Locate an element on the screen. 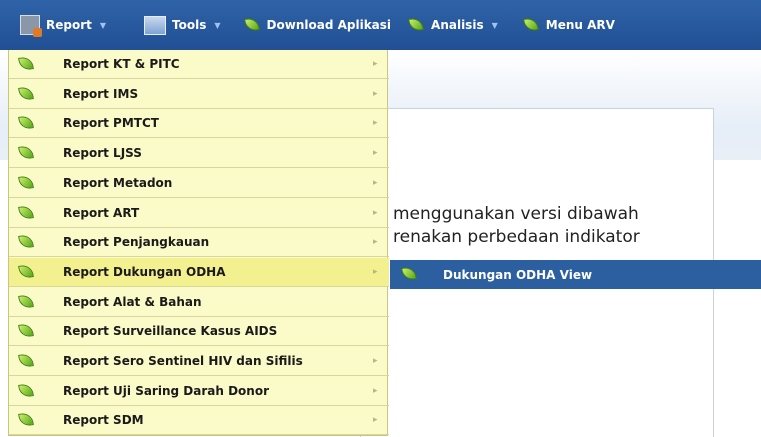 The height and width of the screenshot is (437, 761). menu-report: Report ▼ is located at coordinates (63, 25).